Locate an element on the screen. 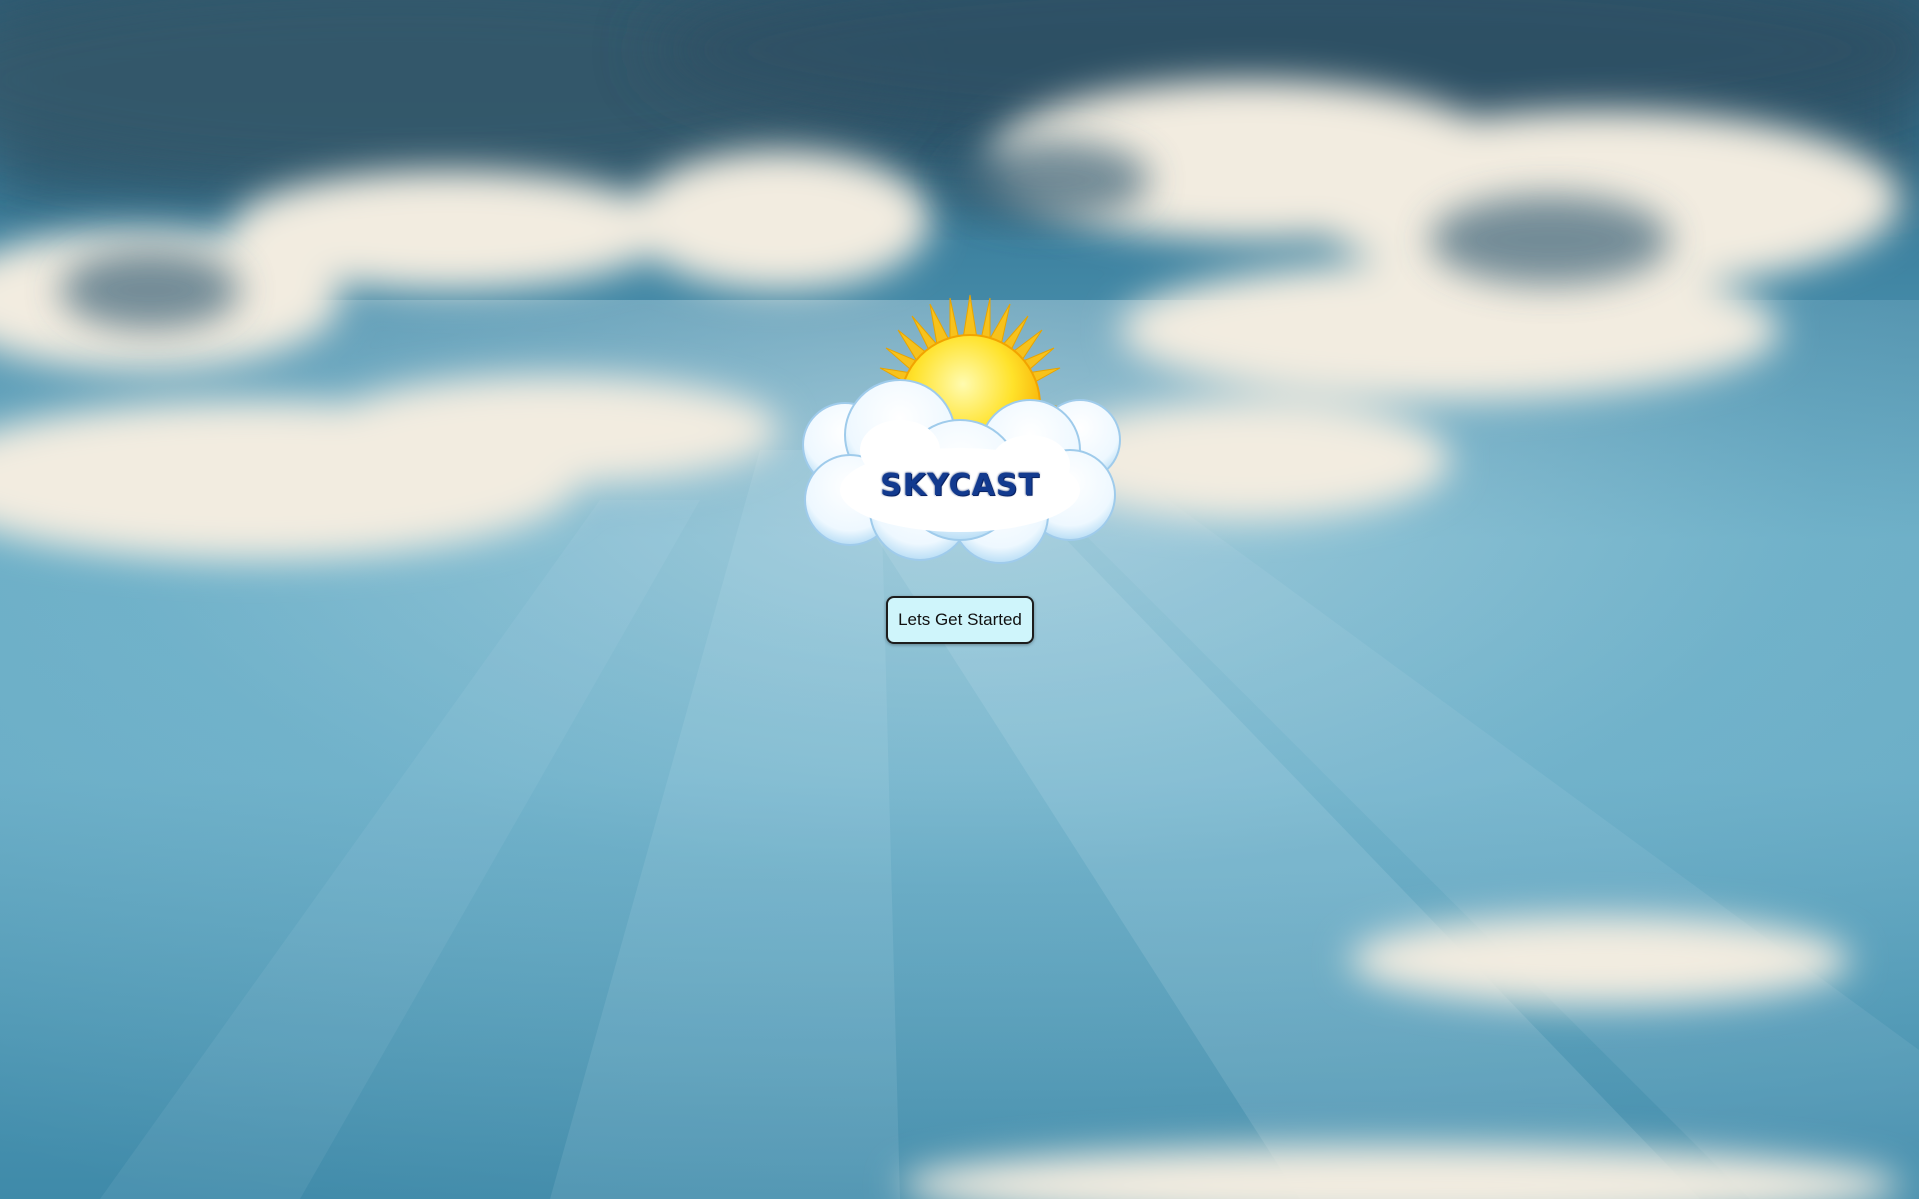 The width and height of the screenshot is (1919, 1199). sun-cloud-logo-icon is located at coordinates (961, 429).